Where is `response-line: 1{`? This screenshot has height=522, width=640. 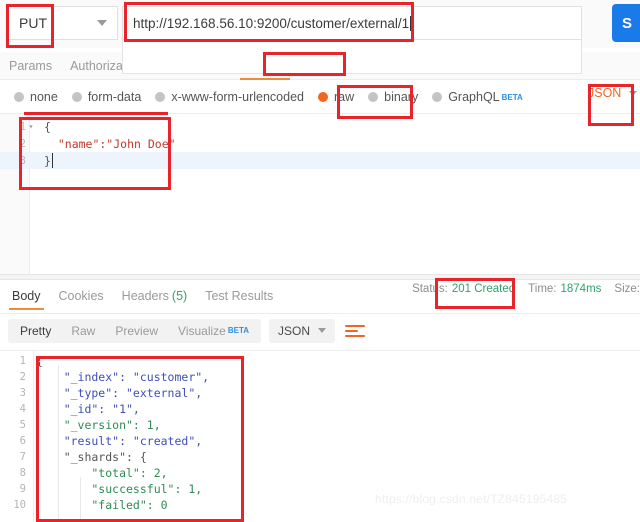
response-line: 1{ is located at coordinates (320, 361).